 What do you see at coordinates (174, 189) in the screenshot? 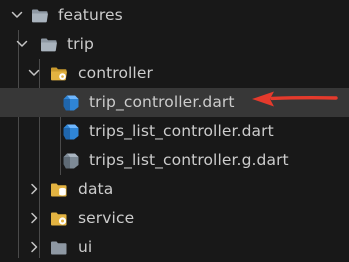
I see `tree-item-data: data` at bounding box center [174, 189].